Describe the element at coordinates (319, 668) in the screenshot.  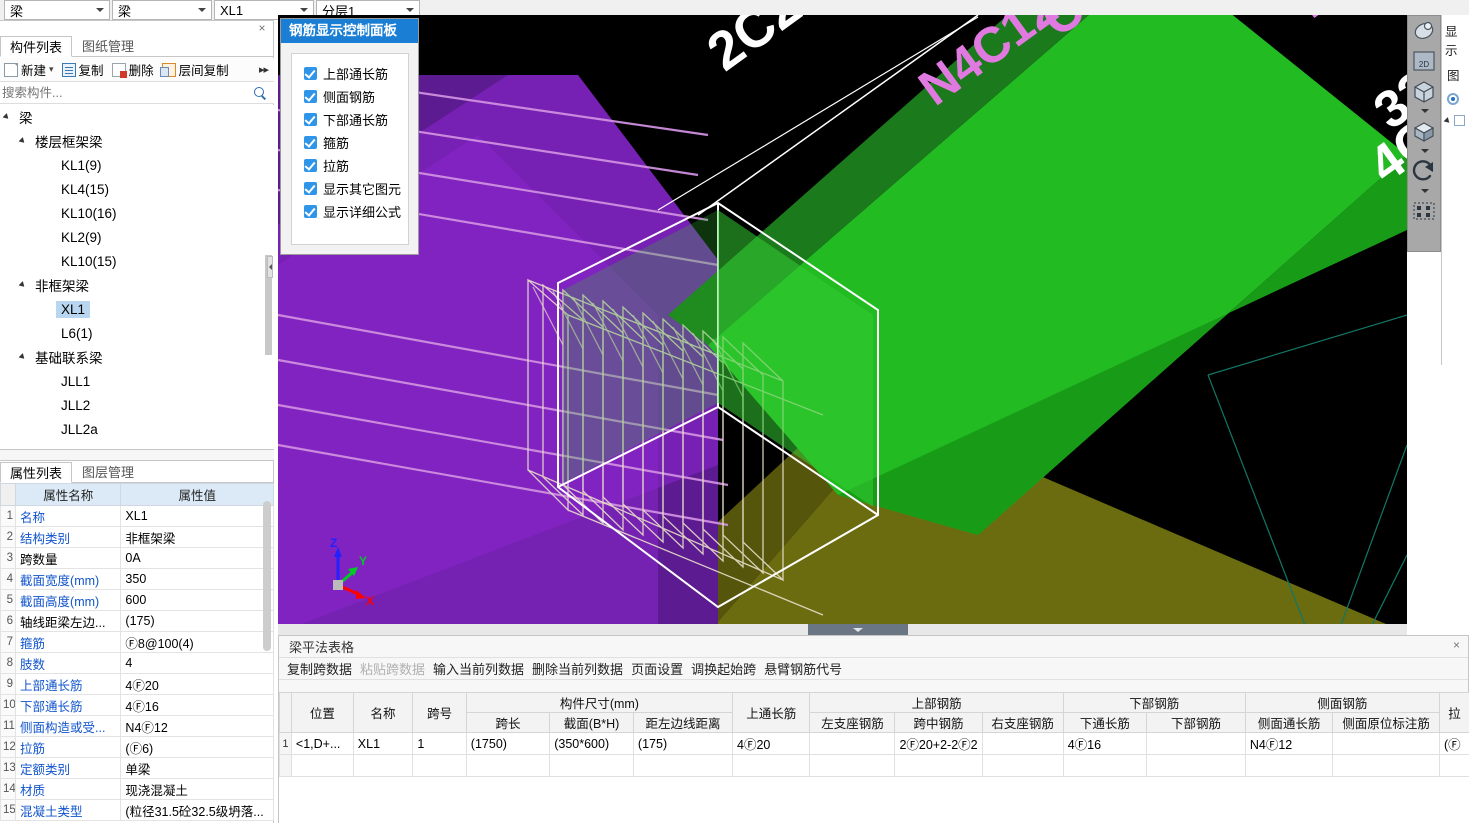
I see `beam-toolbar-0: 复制跨数据` at that location.